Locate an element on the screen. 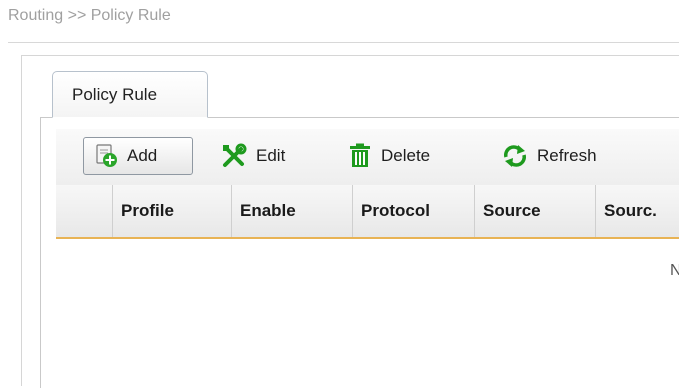  grid-header: Profile Enable Protocol Source Sourc. is located at coordinates (367, 212).